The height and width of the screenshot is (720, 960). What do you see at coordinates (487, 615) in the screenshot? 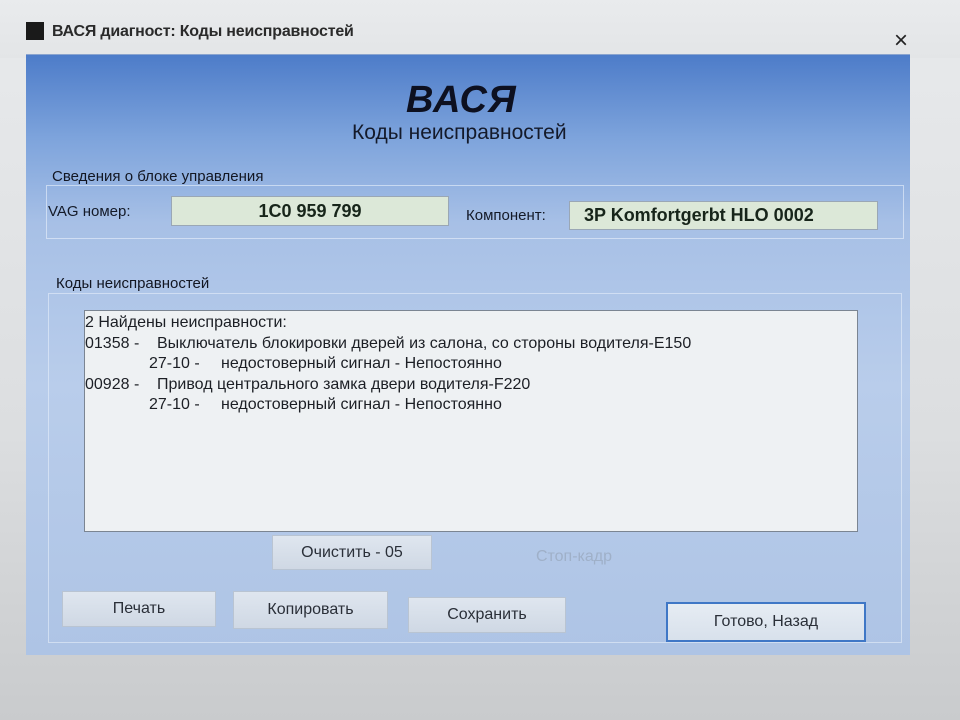
I see `save-button: Сохранить` at bounding box center [487, 615].